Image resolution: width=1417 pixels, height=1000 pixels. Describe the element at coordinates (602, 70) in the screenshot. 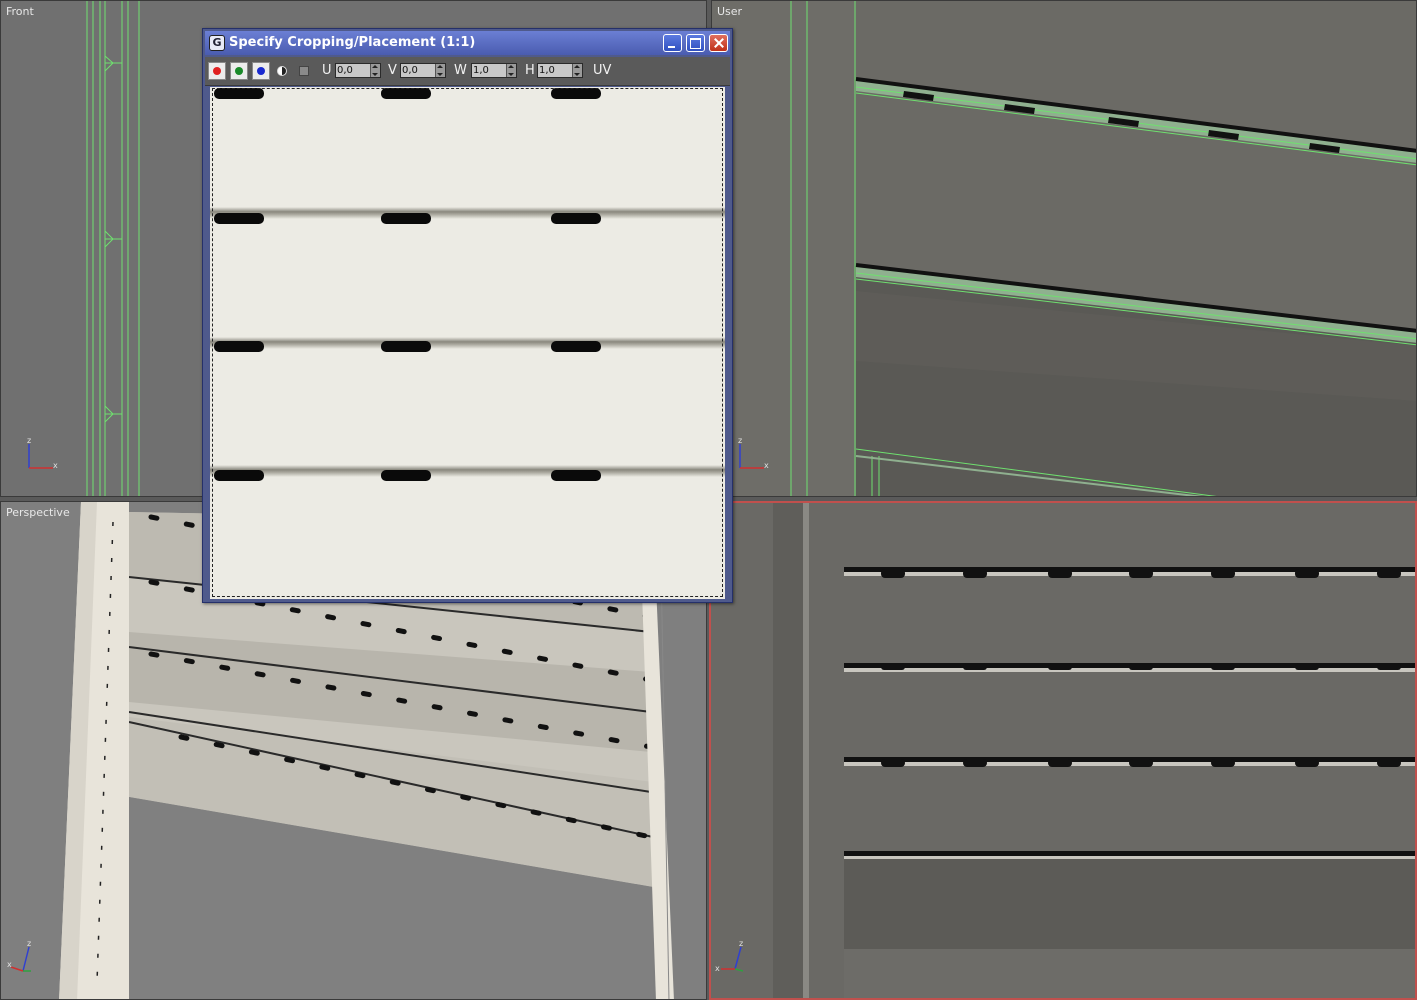

I see `uv-mode-toggle: UV` at that location.